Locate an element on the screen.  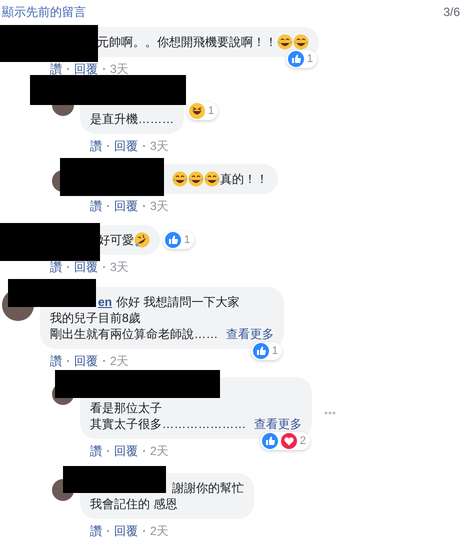
more-options-icon is located at coordinates (330, 413).